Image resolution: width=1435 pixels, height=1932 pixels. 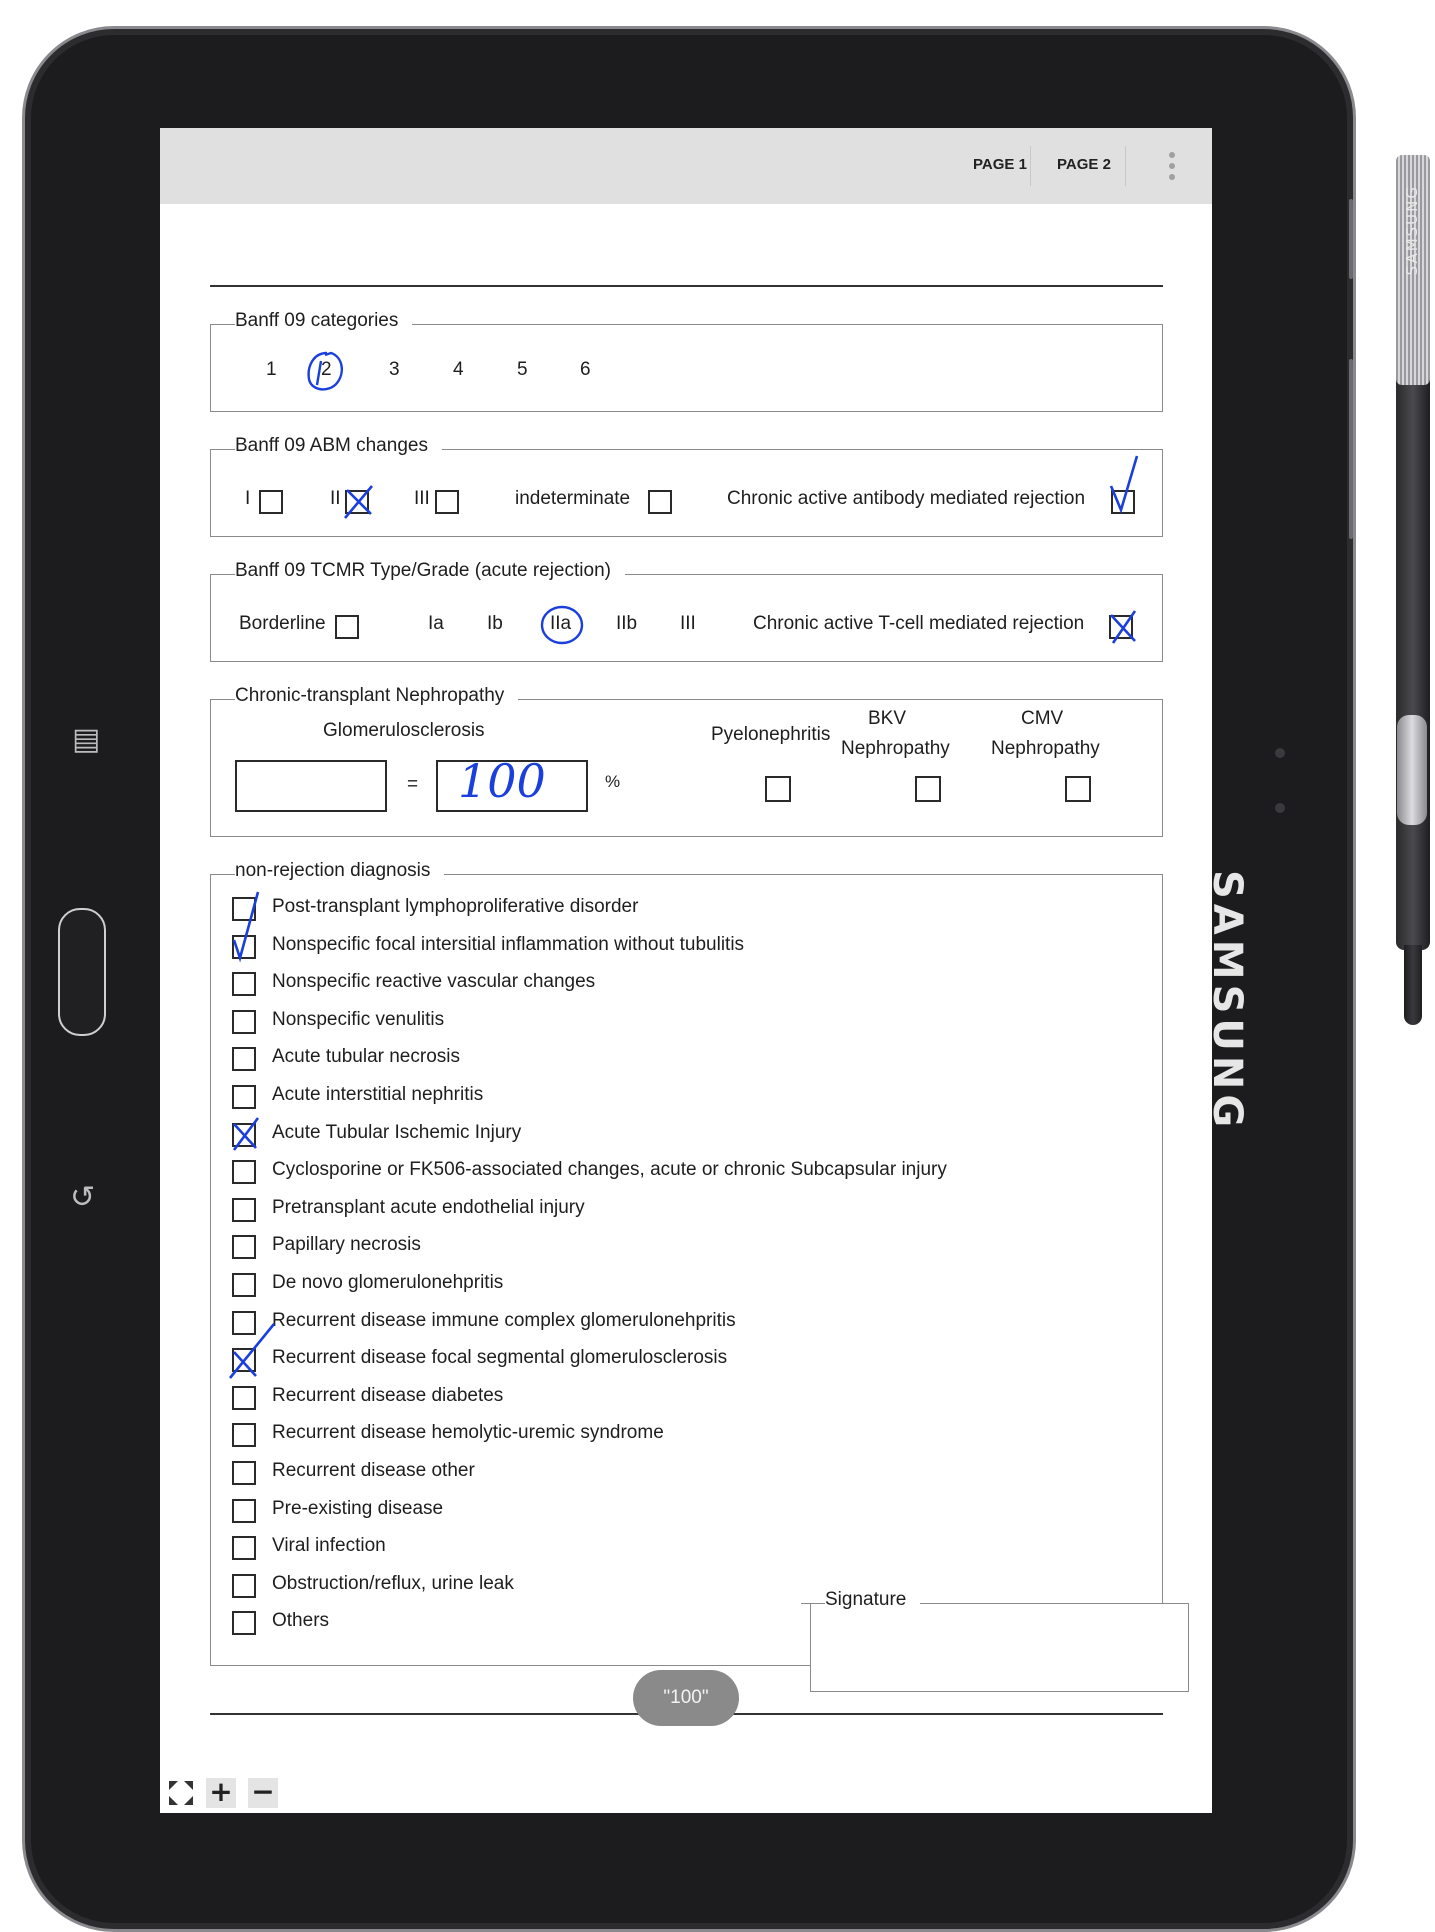 I want to click on pyelonephritis-label: Pyelonephritis, so click(x=771, y=734).